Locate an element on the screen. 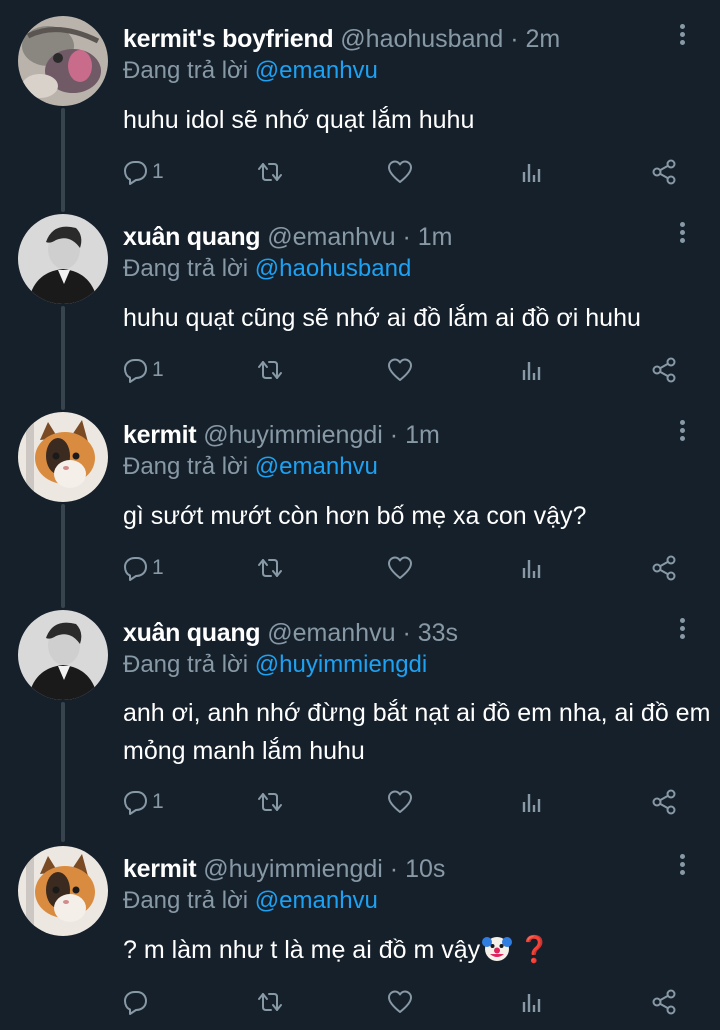 Image resolution: width=720 pixels, height=1030 pixels. timestamp: 33s is located at coordinates (438, 633).